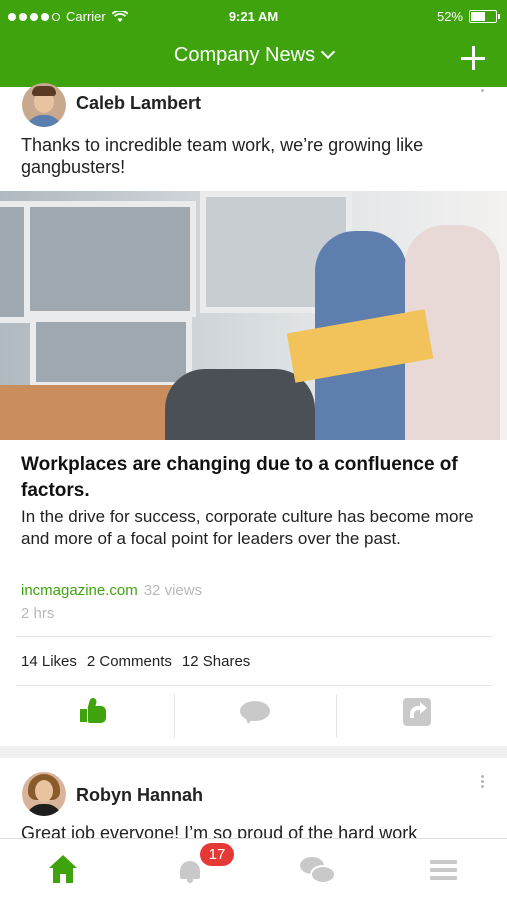 Image resolution: width=507 pixels, height=901 pixels. I want to click on like-icon, so click(94, 711).